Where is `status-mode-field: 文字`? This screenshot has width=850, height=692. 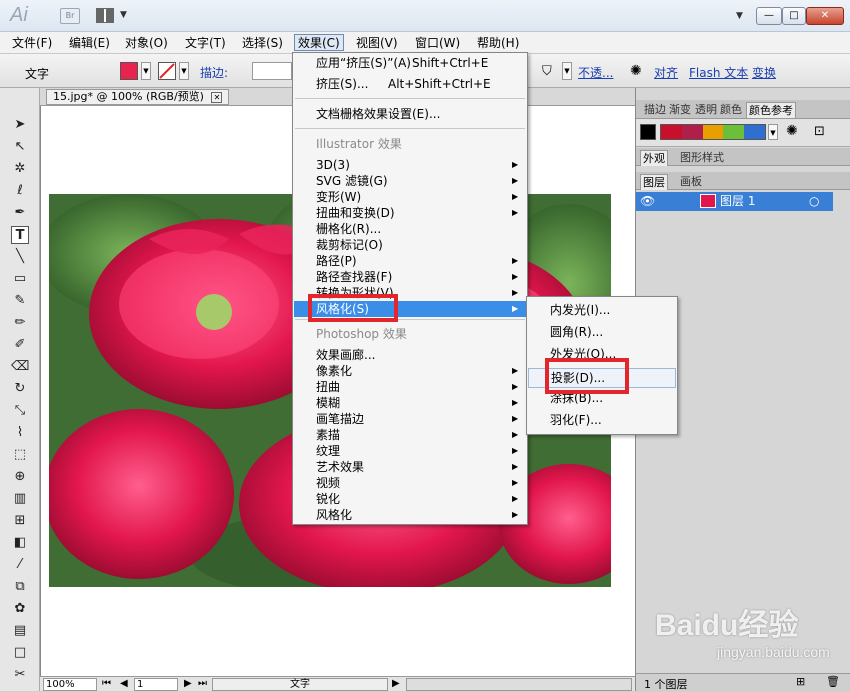
status-mode-field: 文字 is located at coordinates (300, 684).